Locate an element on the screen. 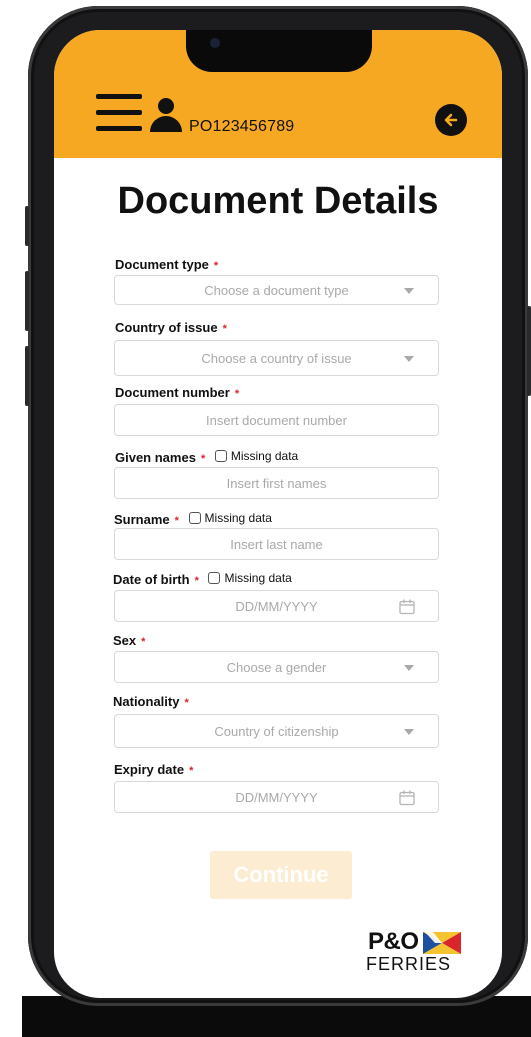 The width and height of the screenshot is (531, 1037). surname-label-text: Surname is located at coordinates (142, 519).